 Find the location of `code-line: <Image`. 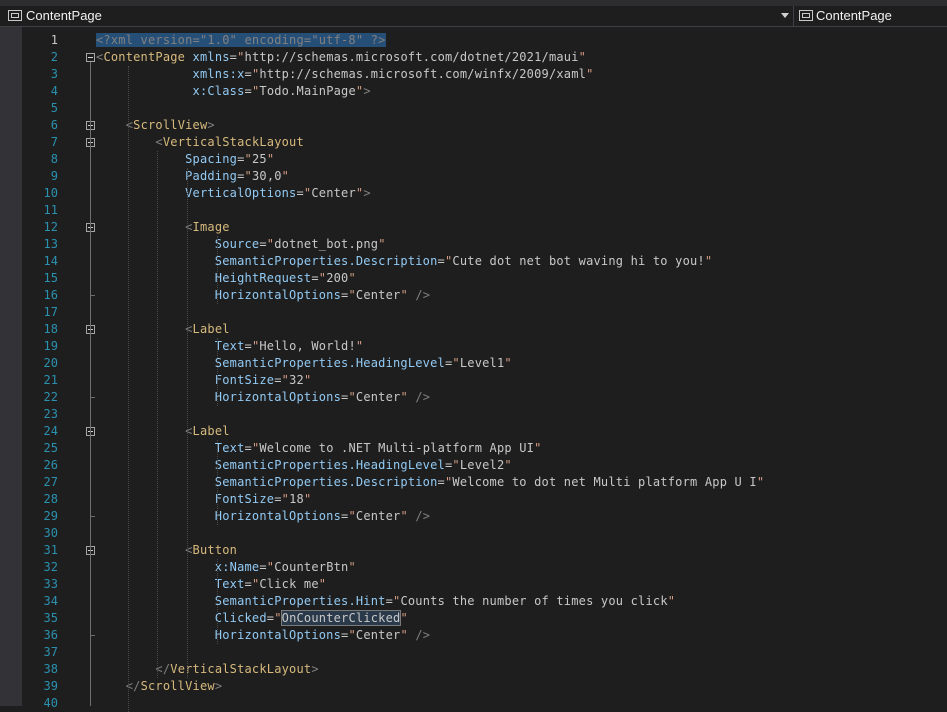

code-line: <Image is located at coordinates (163, 227).